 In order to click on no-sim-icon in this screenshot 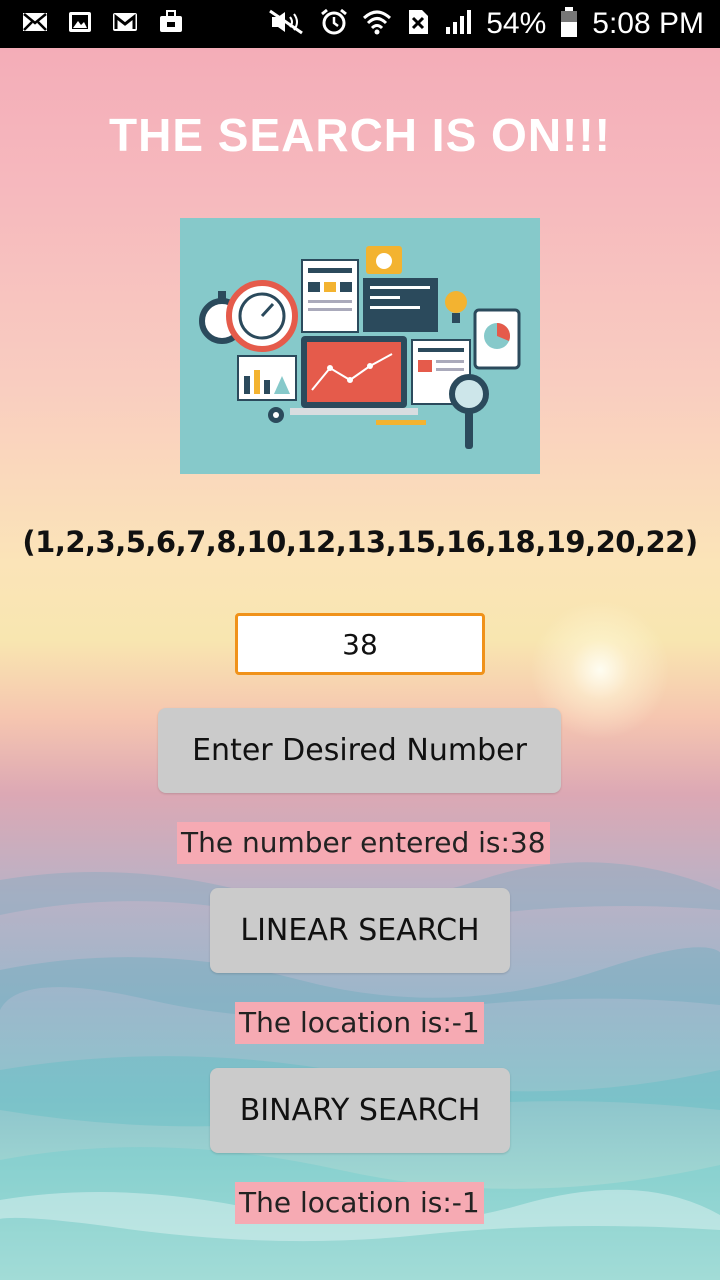, I will do `click(418, 24)`.